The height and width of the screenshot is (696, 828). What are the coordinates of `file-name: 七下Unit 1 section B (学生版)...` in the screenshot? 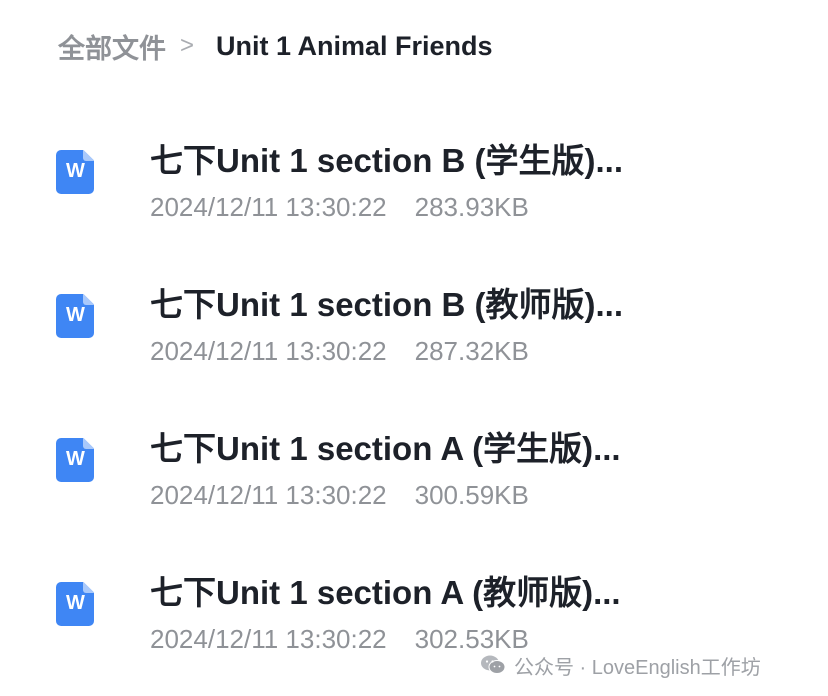 It's located at (387, 160).